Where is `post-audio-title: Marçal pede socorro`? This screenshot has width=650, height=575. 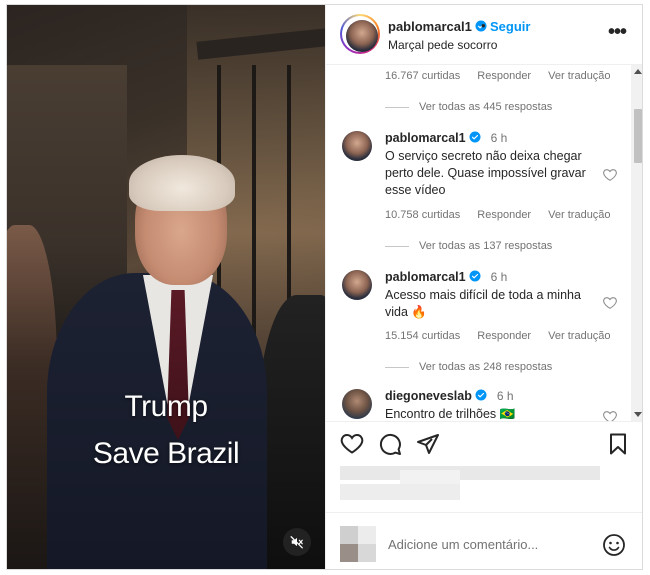 post-audio-title: Marçal pede socorro is located at coordinates (442, 45).